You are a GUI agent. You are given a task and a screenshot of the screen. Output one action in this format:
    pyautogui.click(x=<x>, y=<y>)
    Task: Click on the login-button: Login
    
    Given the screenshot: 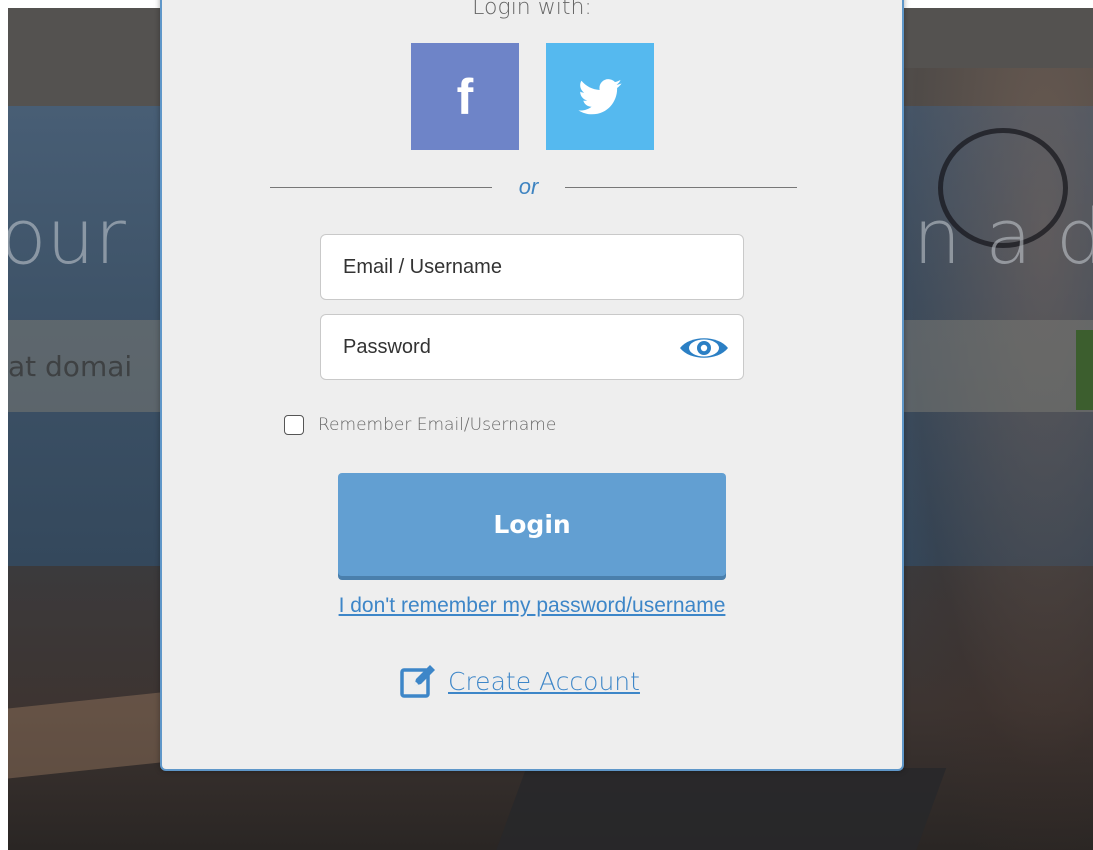 What is the action you would take?
    pyautogui.click(x=532, y=524)
    